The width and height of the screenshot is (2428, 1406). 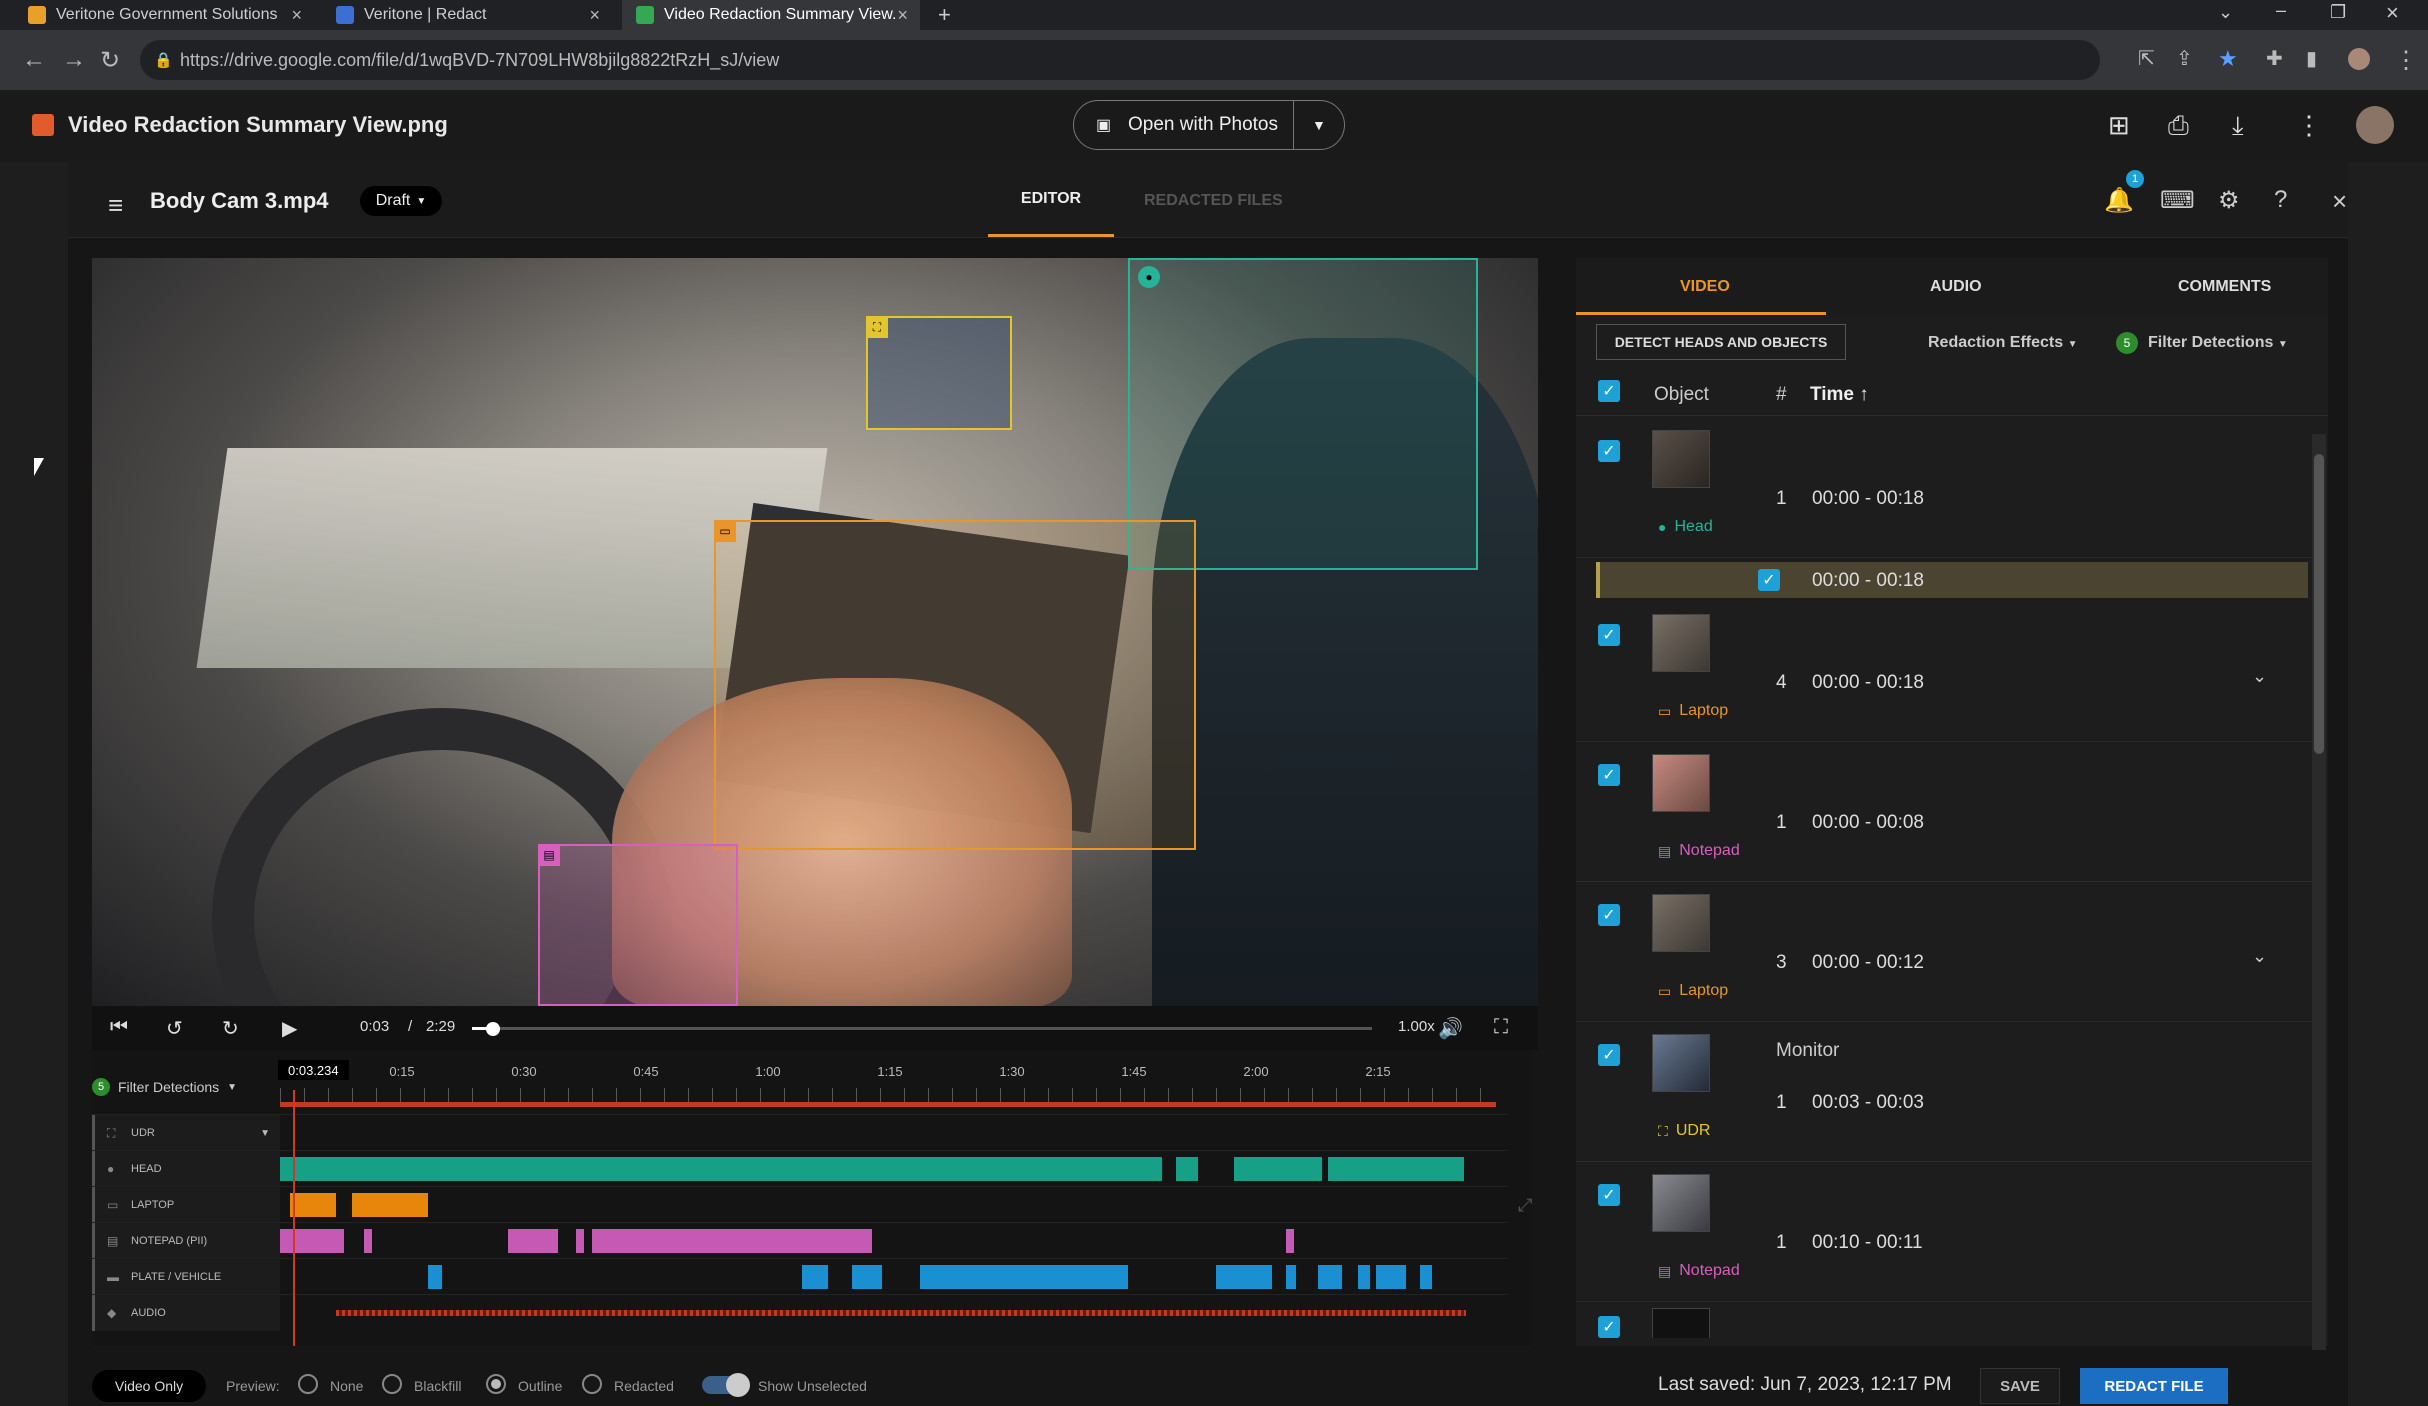 I want to click on list-item: ✓, so click(x=1946, y=1320).